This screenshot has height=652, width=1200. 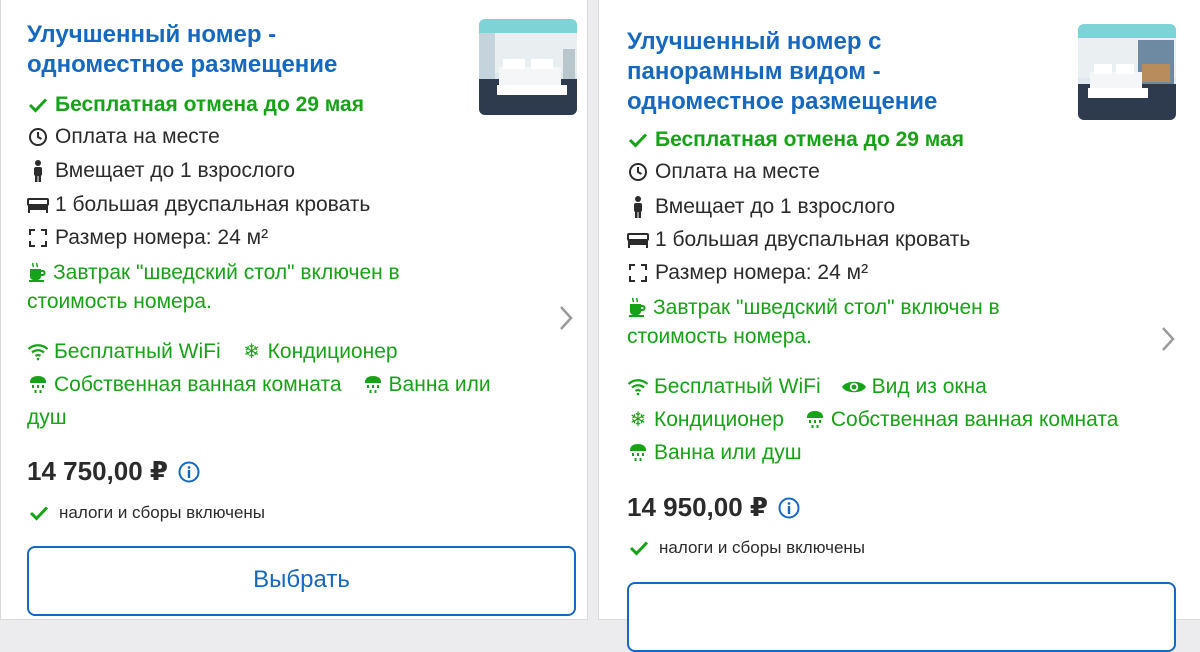 I want to click on amenities-row-1: Бесплатный WiFi ❄ Кондиционер, so click(x=222, y=352).